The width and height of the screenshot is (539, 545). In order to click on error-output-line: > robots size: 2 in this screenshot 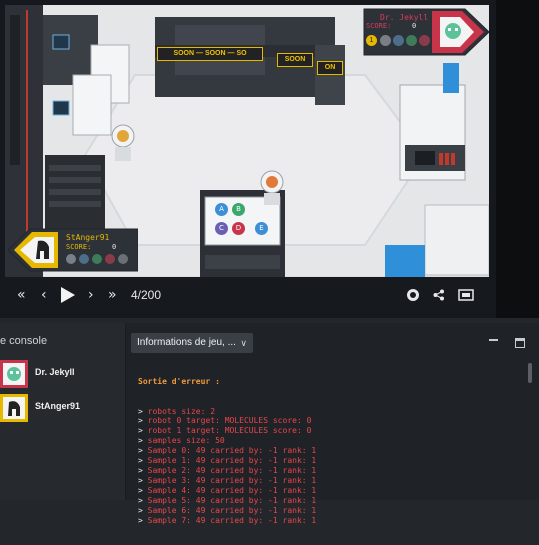, I will do `click(227, 412)`.